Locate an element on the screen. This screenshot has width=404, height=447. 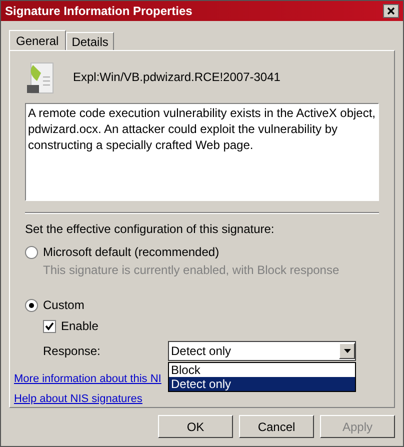
tab: General is located at coordinates (37, 40).